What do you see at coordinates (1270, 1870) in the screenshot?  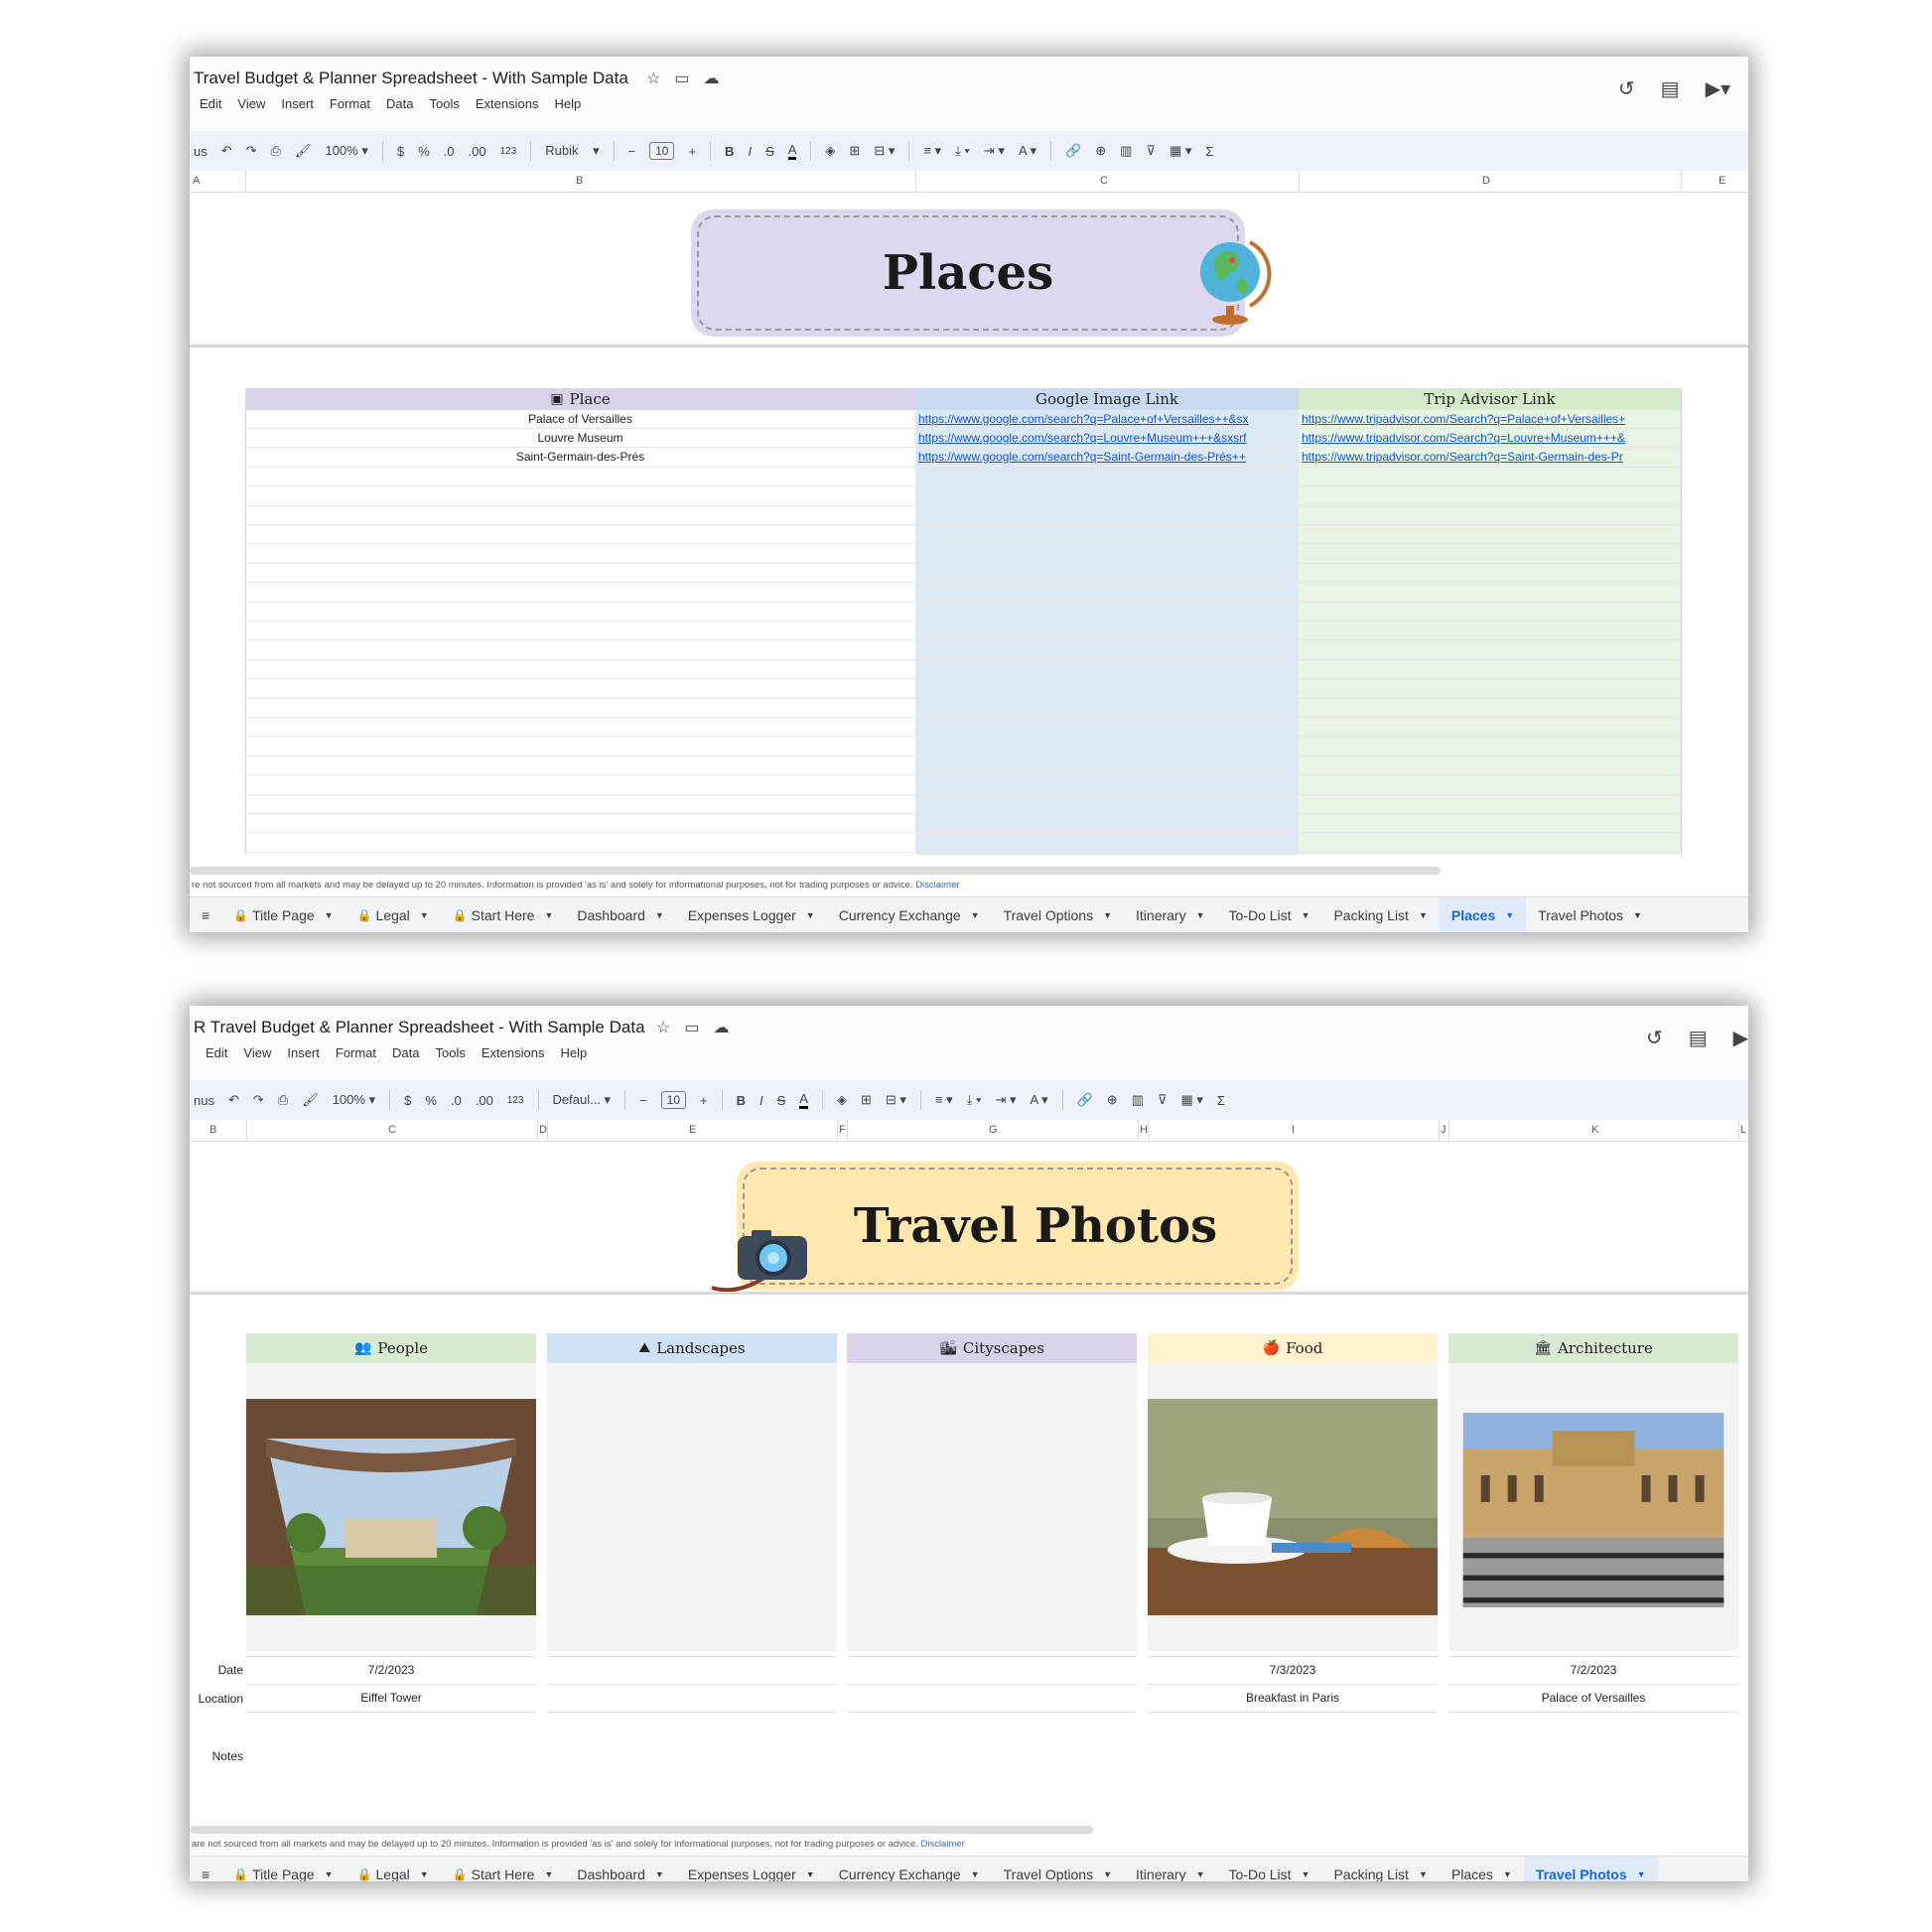 I see `sheet-tab: To-Do List ▼` at bounding box center [1270, 1870].